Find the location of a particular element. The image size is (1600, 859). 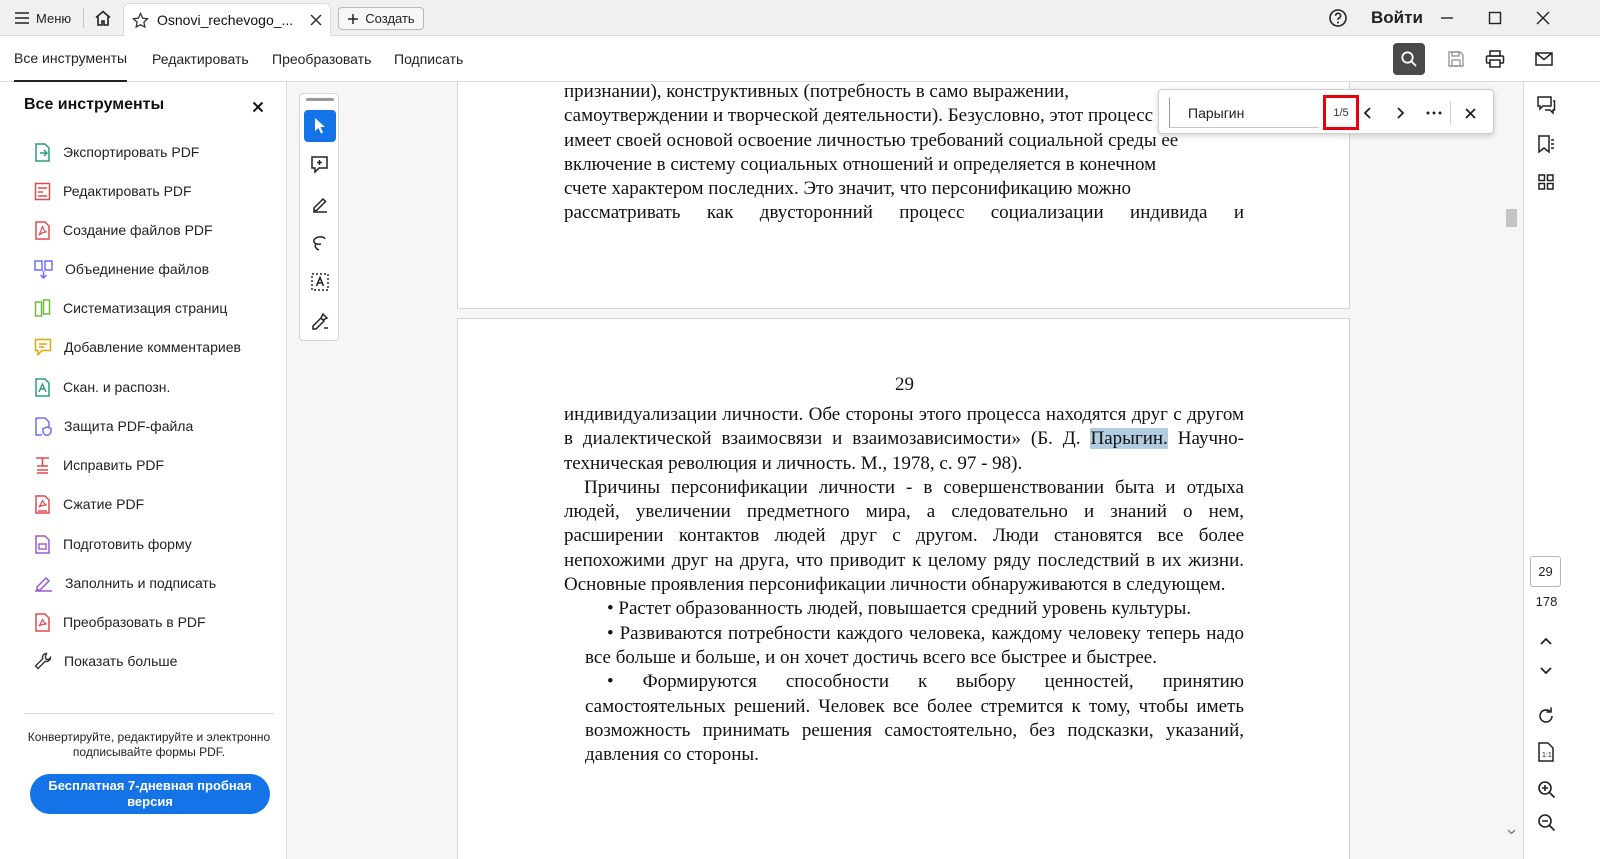

tool-edit-pdf: Редактировать PDF is located at coordinates (113, 191).